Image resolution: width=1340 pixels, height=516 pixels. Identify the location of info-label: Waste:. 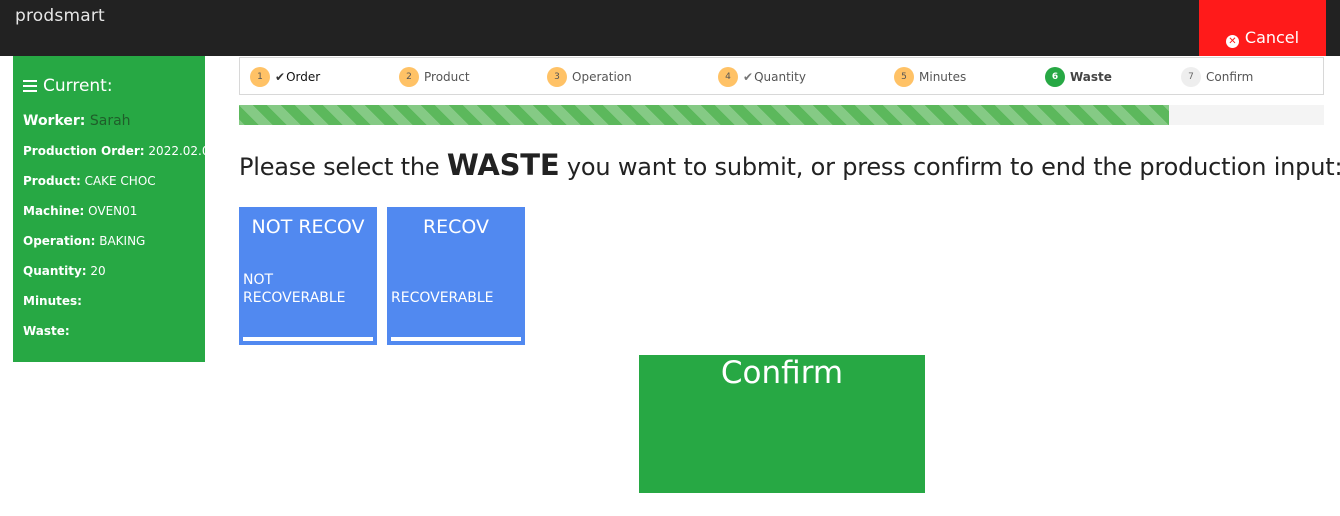
(46, 331).